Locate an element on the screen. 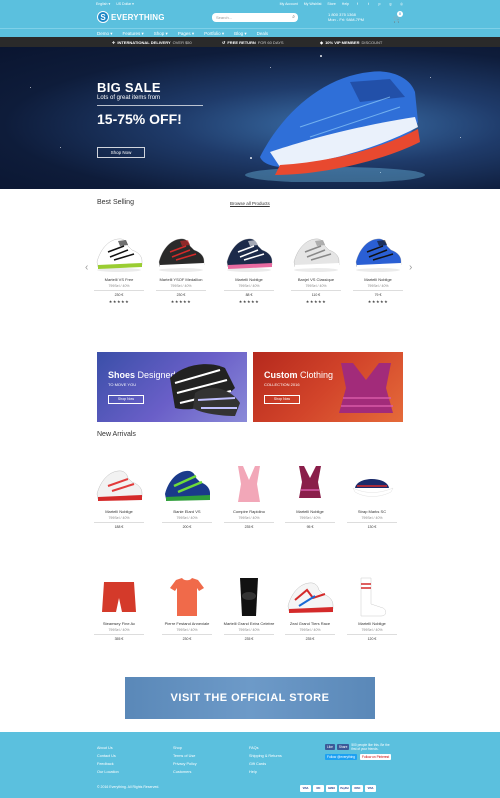 The image size is (500, 798). product-name: Compire Rapidino is located at coordinates (249, 511).